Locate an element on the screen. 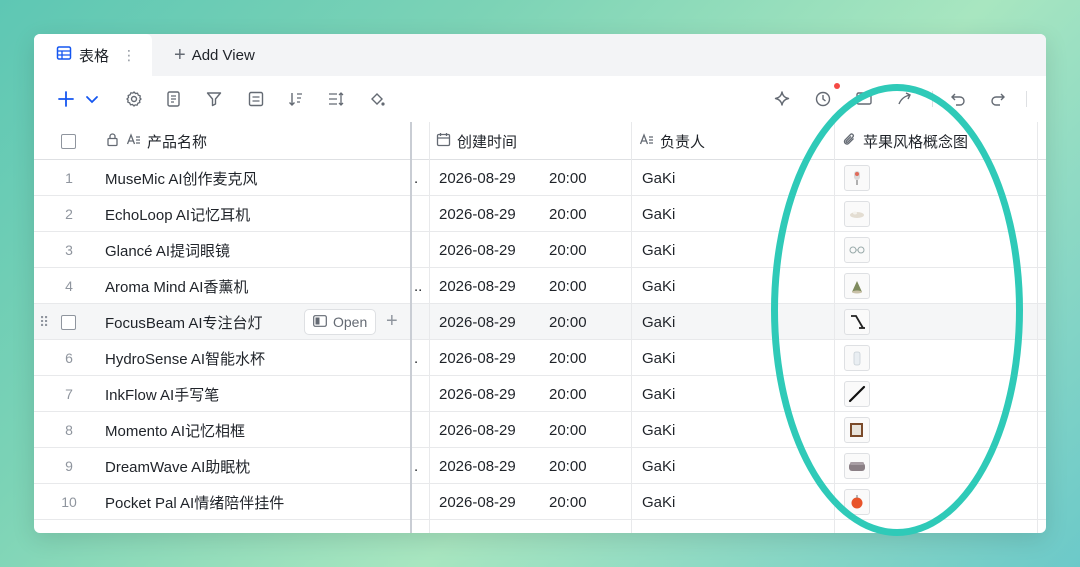  table-row: 4 Aroma Mind AI香薰机.. 2026-08-29 20:00 GaKi is located at coordinates (540, 286).